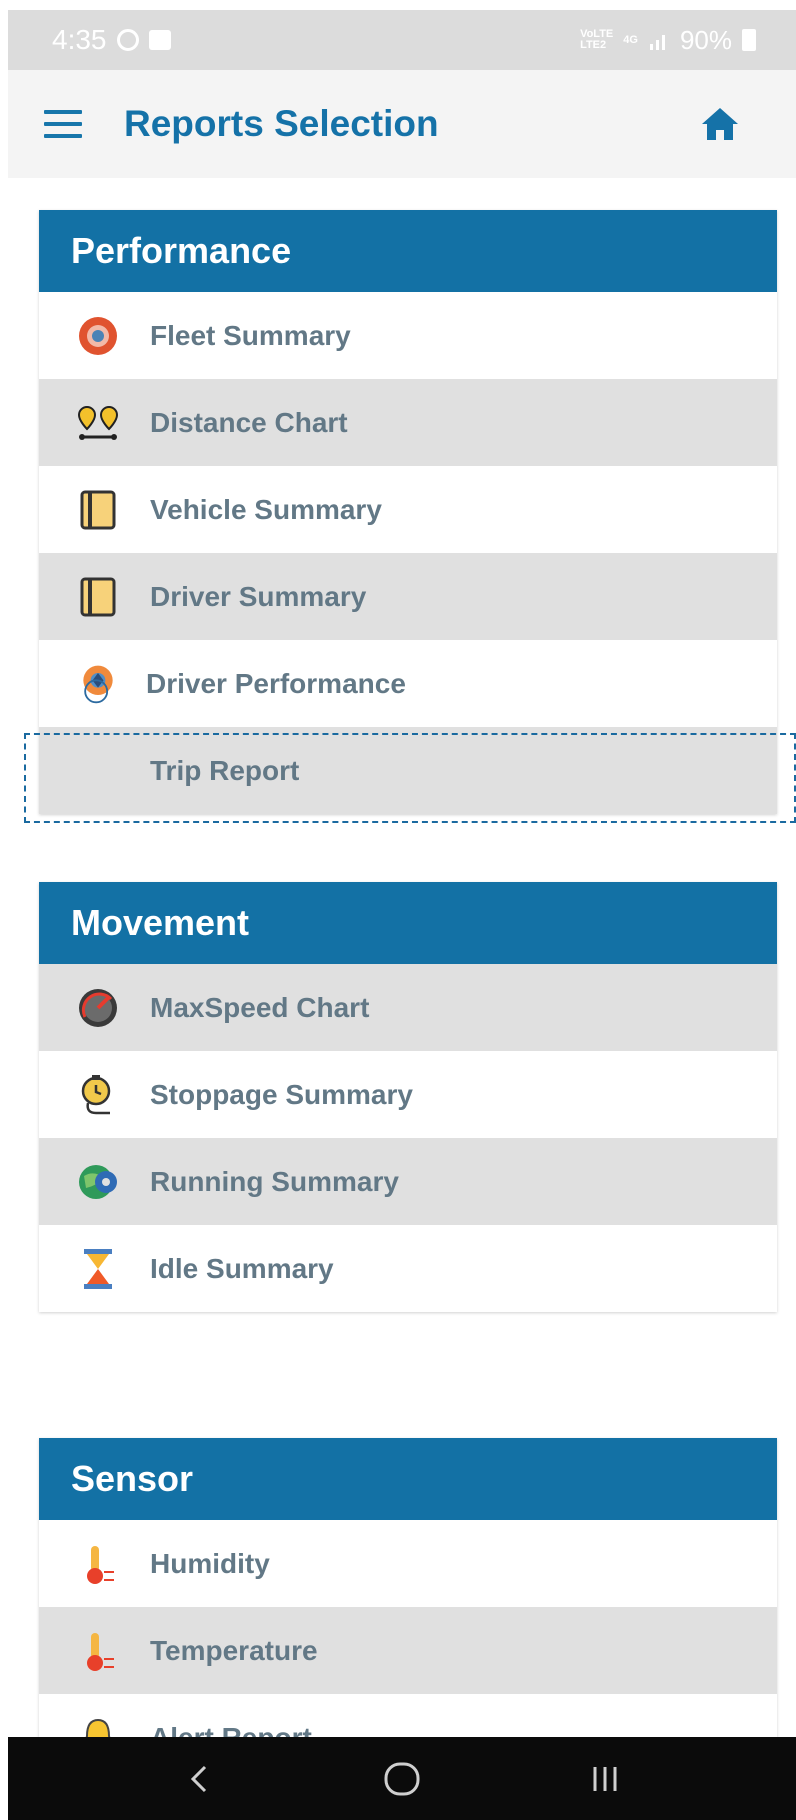 This screenshot has width=796, height=1820. I want to click on row-label: MaxSpeed Chart, so click(260, 1007).